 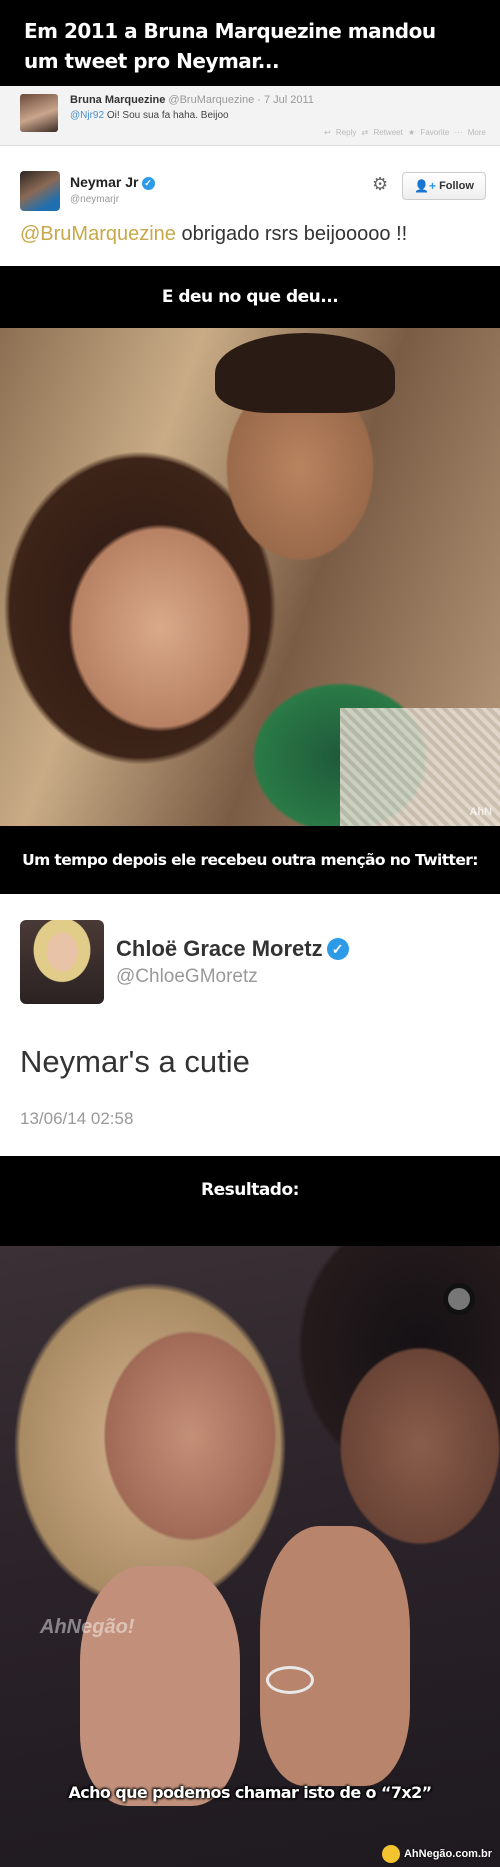 What do you see at coordinates (459, 1299) in the screenshot?
I see `record-icon` at bounding box center [459, 1299].